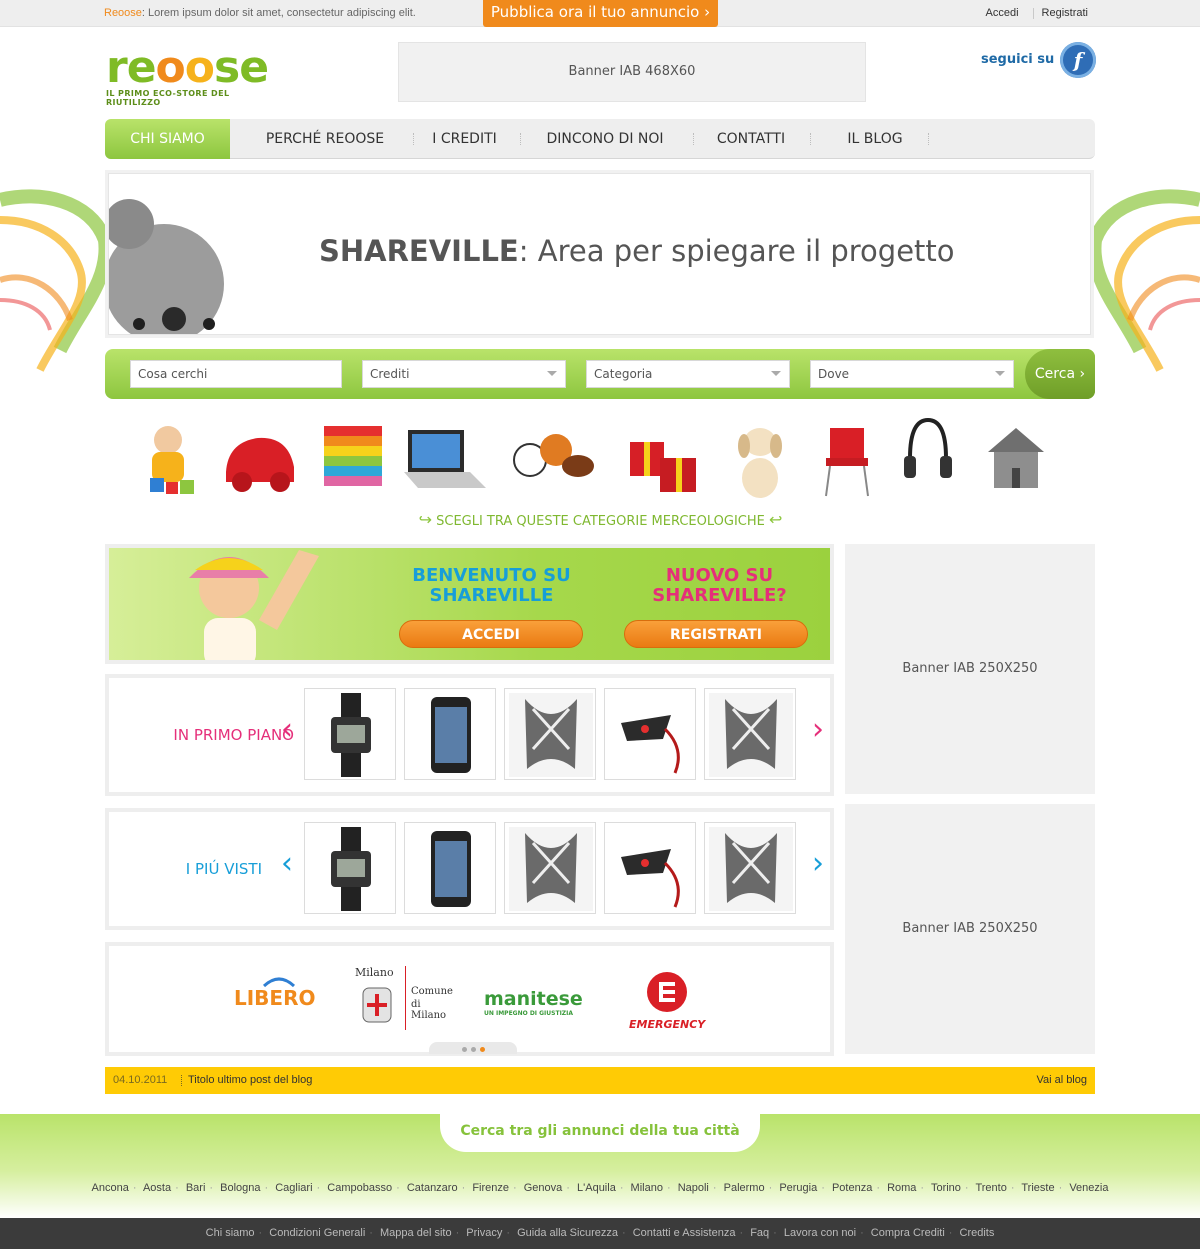 The image size is (1200, 1249). What do you see at coordinates (419, 251) in the screenshot?
I see `hero-title-bold: SHAREVILLE` at bounding box center [419, 251].